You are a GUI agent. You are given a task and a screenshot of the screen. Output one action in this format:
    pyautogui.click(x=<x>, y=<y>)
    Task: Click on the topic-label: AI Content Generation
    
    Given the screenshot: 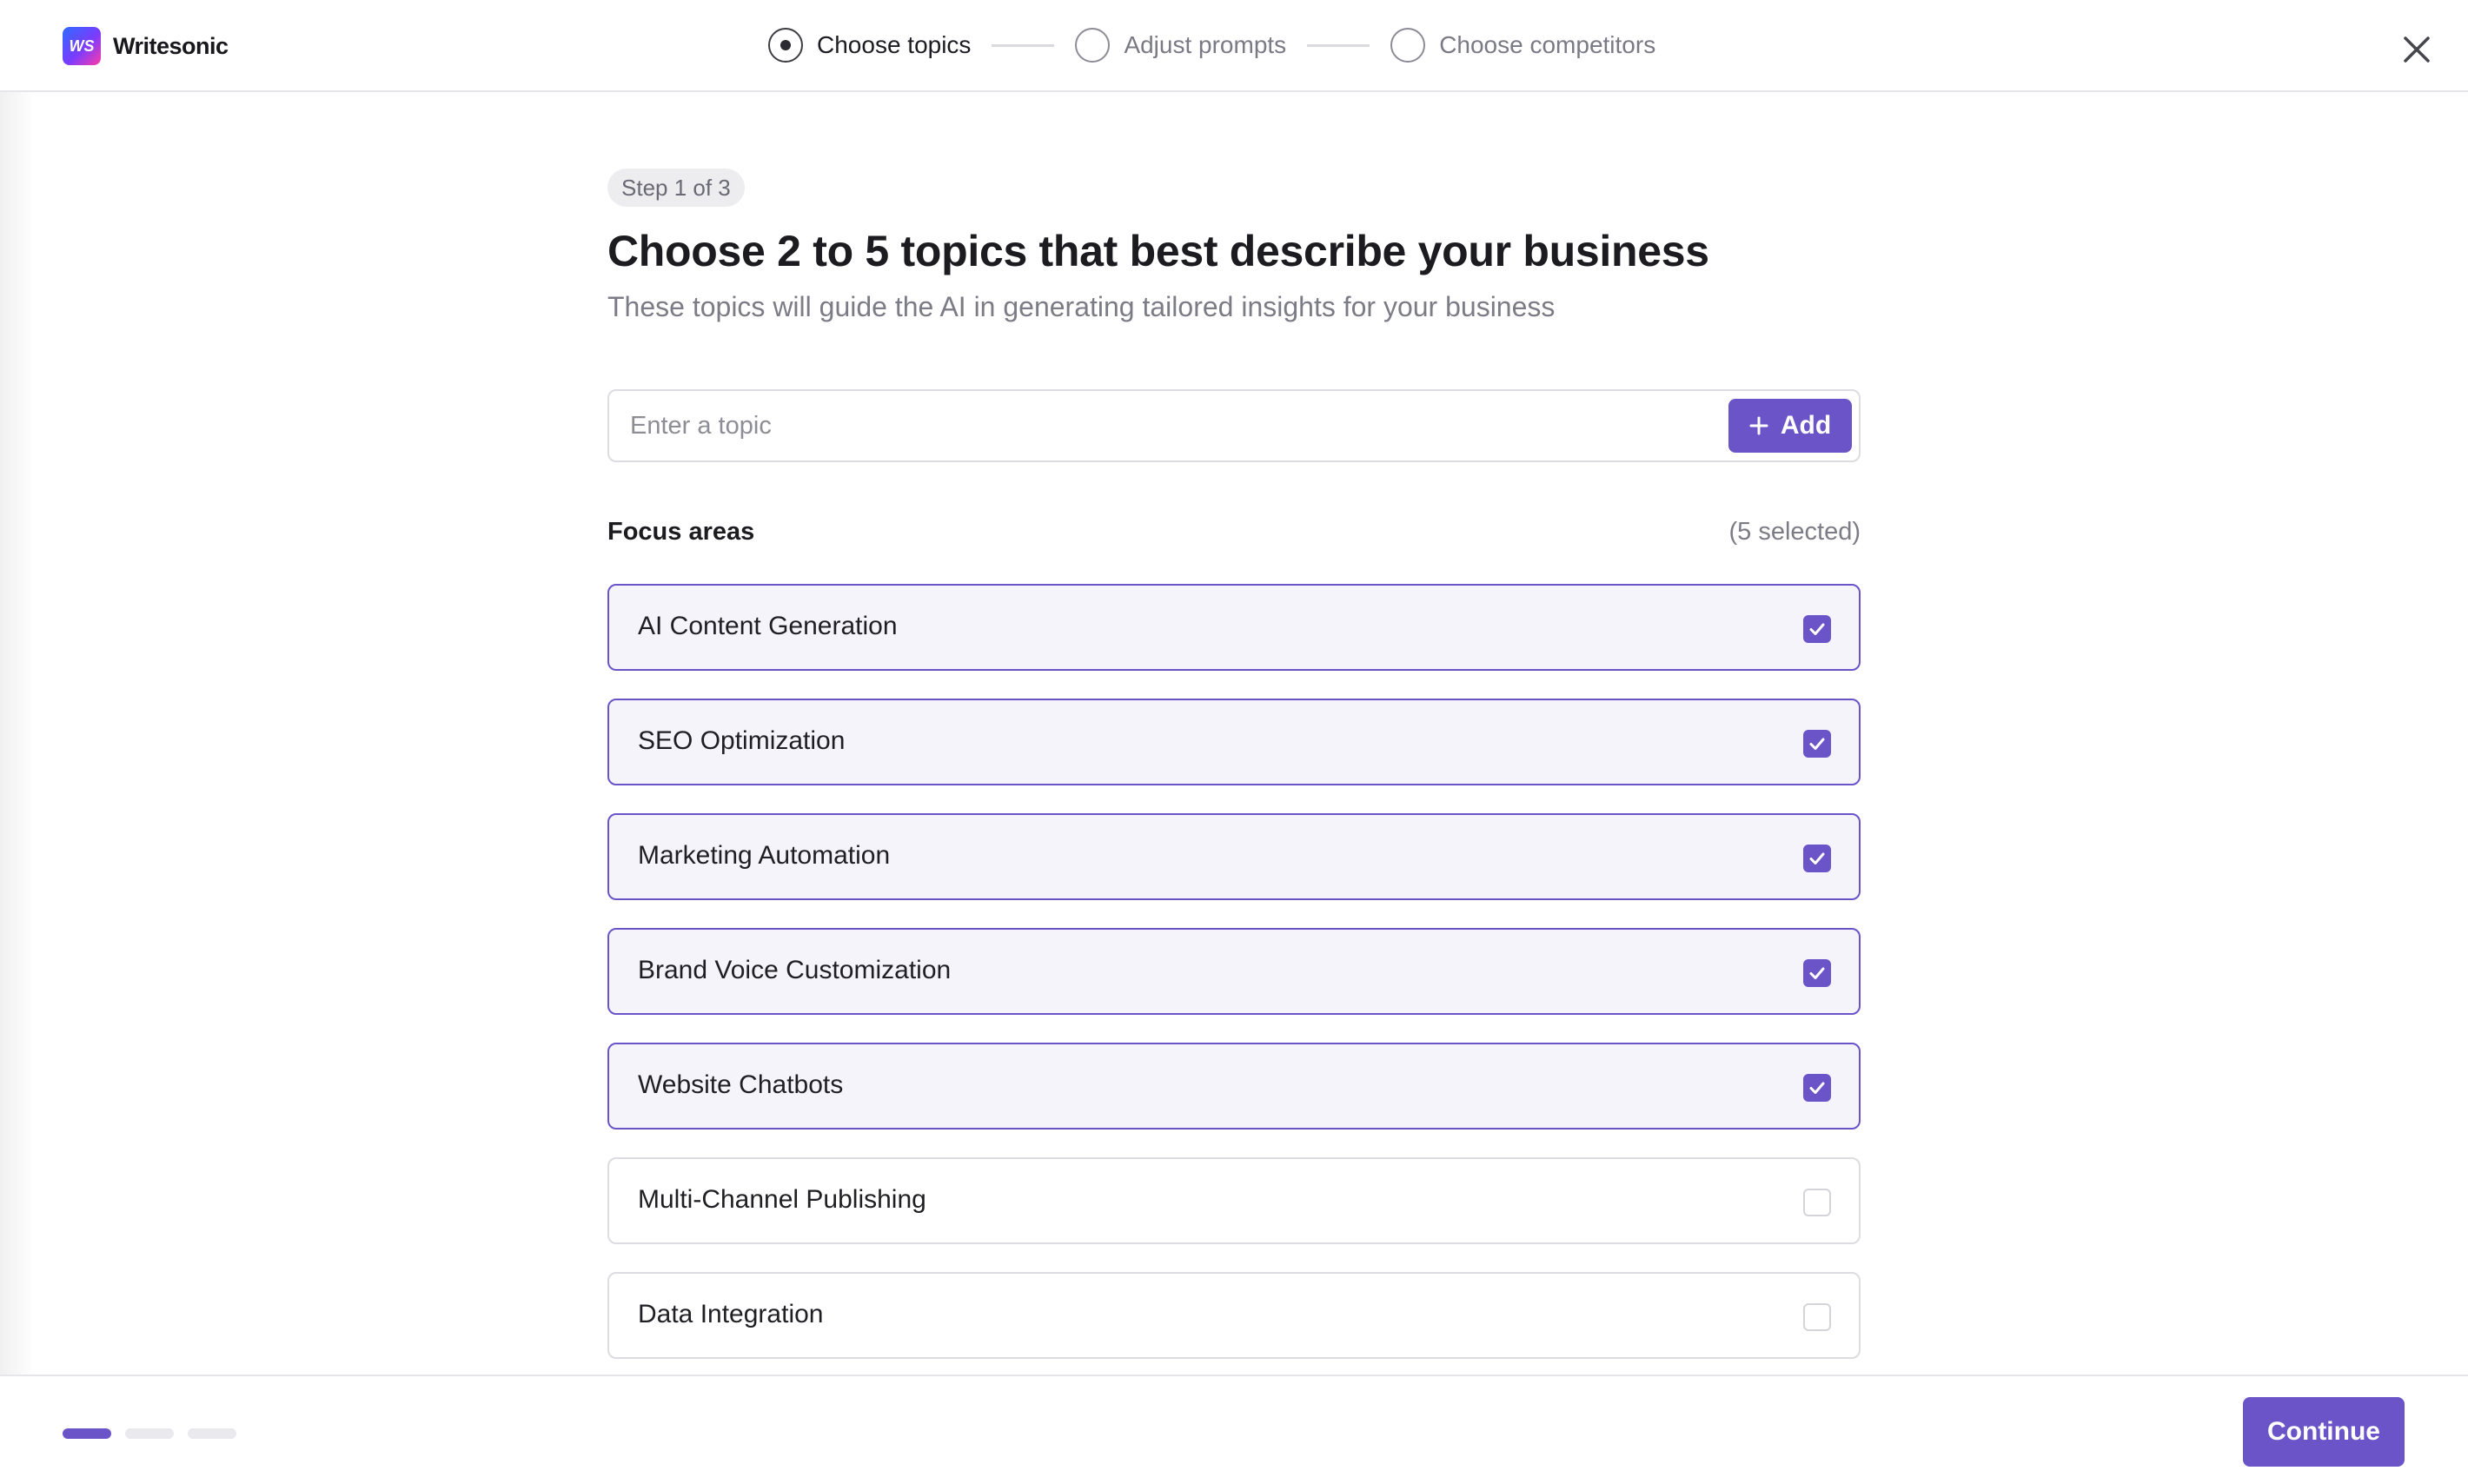 What is the action you would take?
    pyautogui.click(x=768, y=626)
    